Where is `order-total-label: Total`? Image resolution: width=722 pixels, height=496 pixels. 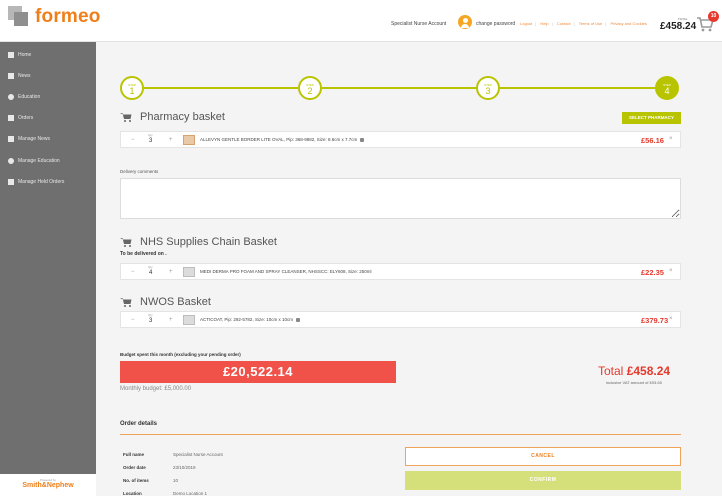
order-total-label: Total is located at coordinates (611, 371).